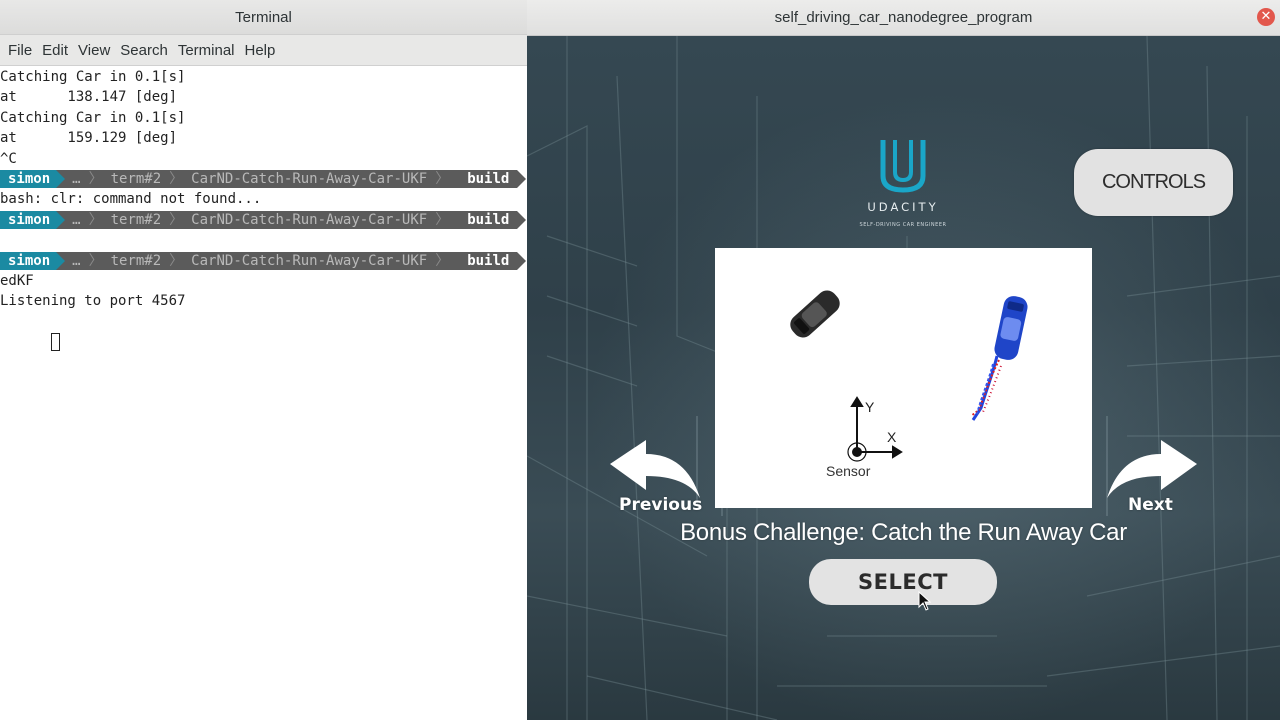 The image size is (1280, 720). Describe the element at coordinates (263, 332) in the screenshot. I see `cursor-line` at that location.